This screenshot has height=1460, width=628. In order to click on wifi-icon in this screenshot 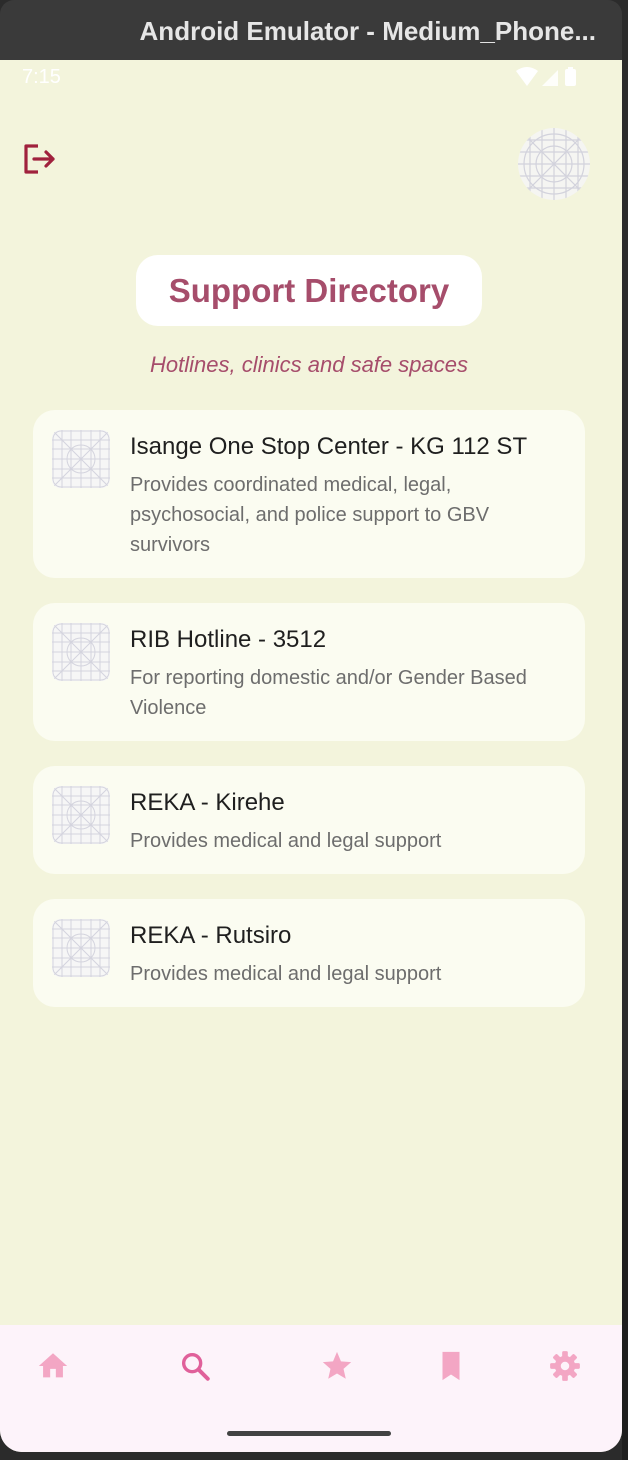, I will do `click(527, 76)`.